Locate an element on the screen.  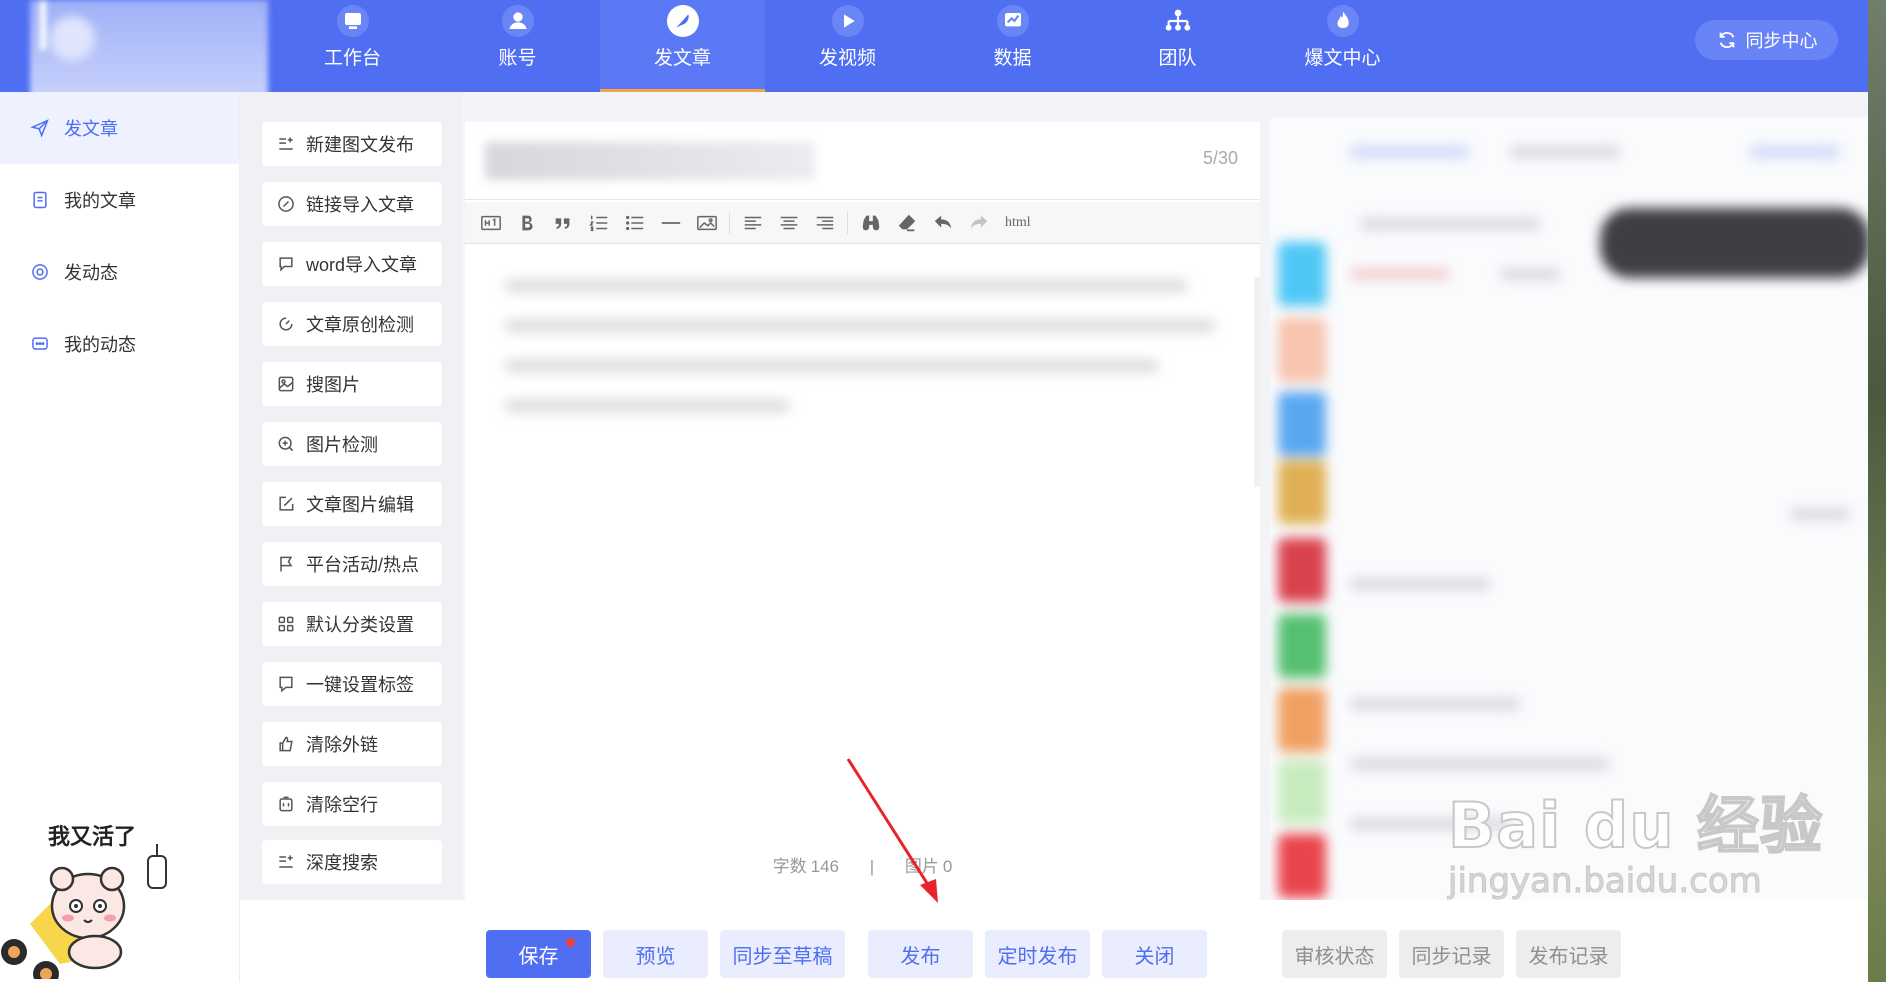
redo-icon is located at coordinates (978, 221).